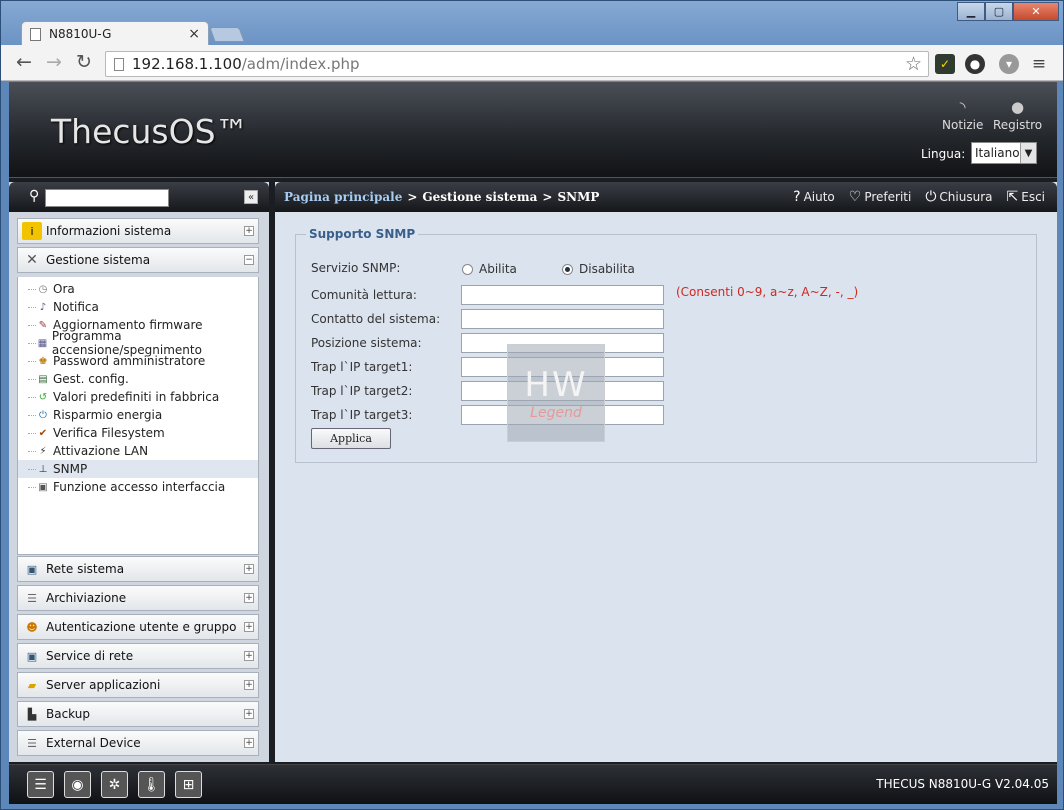 The width and height of the screenshot is (1064, 810). I want to click on notification-icon: ♪, so click(43, 307).